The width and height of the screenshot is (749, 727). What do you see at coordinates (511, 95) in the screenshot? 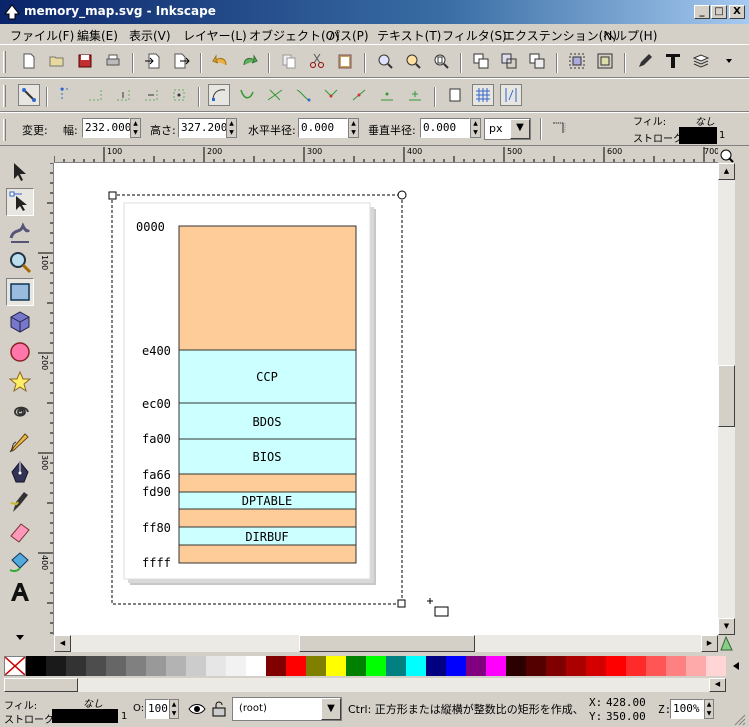
I see `snap-guides-button` at bounding box center [511, 95].